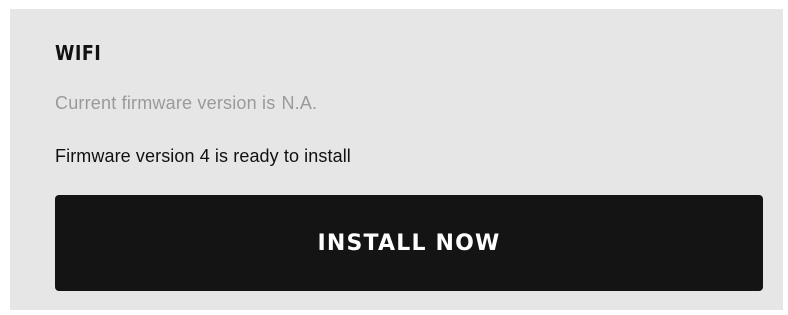 This screenshot has width=788, height=315. Describe the element at coordinates (165, 103) in the screenshot. I see `current-firmware-label: Current firmware version is` at that location.